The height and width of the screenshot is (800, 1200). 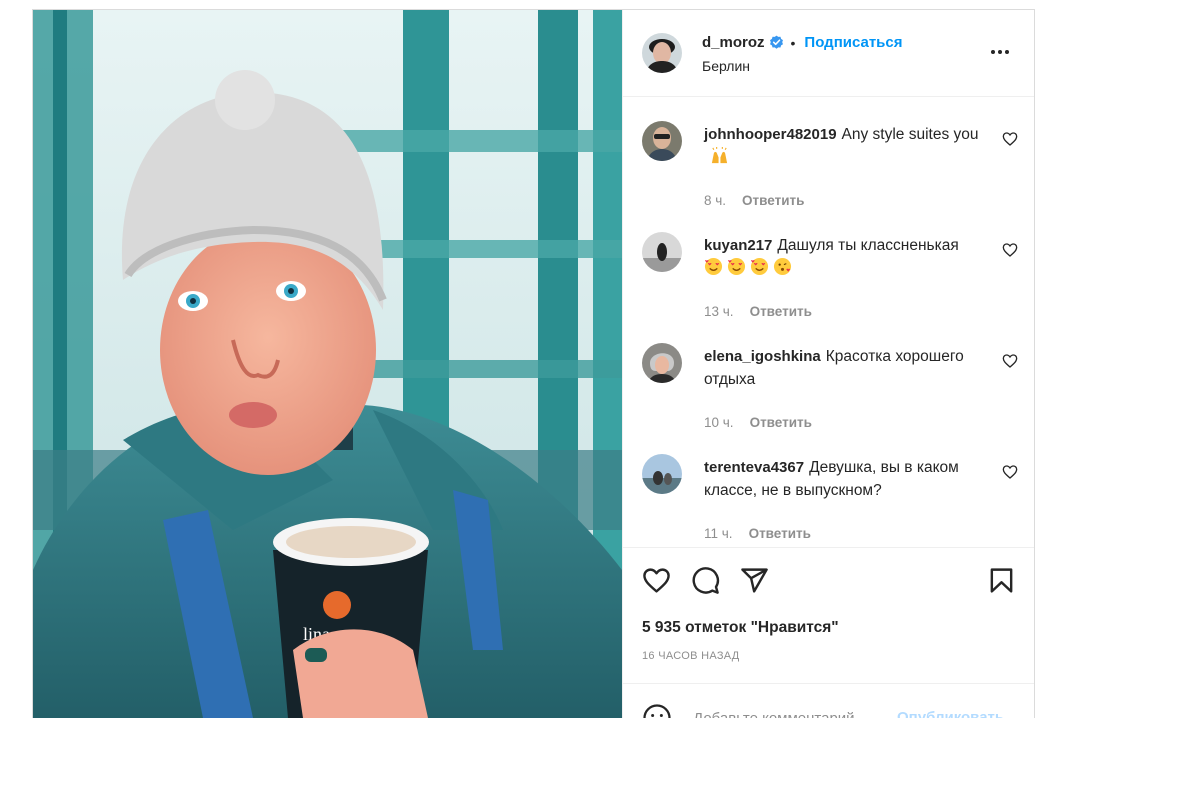 I want to click on comment-time: 13 ч., so click(x=719, y=311).